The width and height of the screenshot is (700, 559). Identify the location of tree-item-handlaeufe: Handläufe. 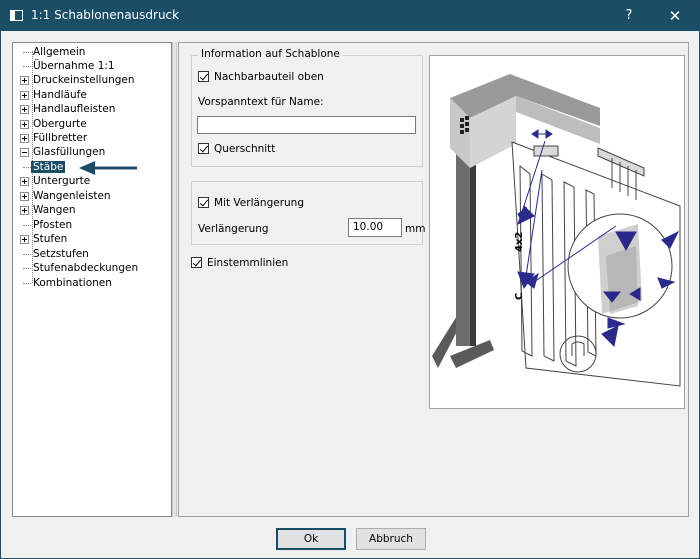
(53, 95).